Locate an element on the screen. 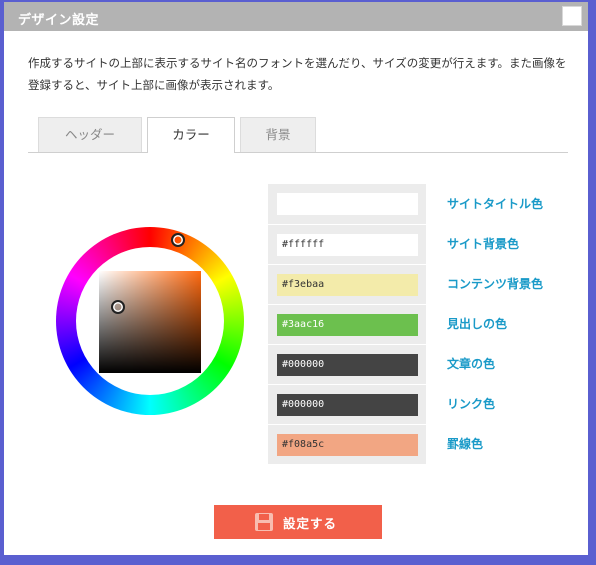  heading-color-label: 見出しの色 is located at coordinates (477, 324).